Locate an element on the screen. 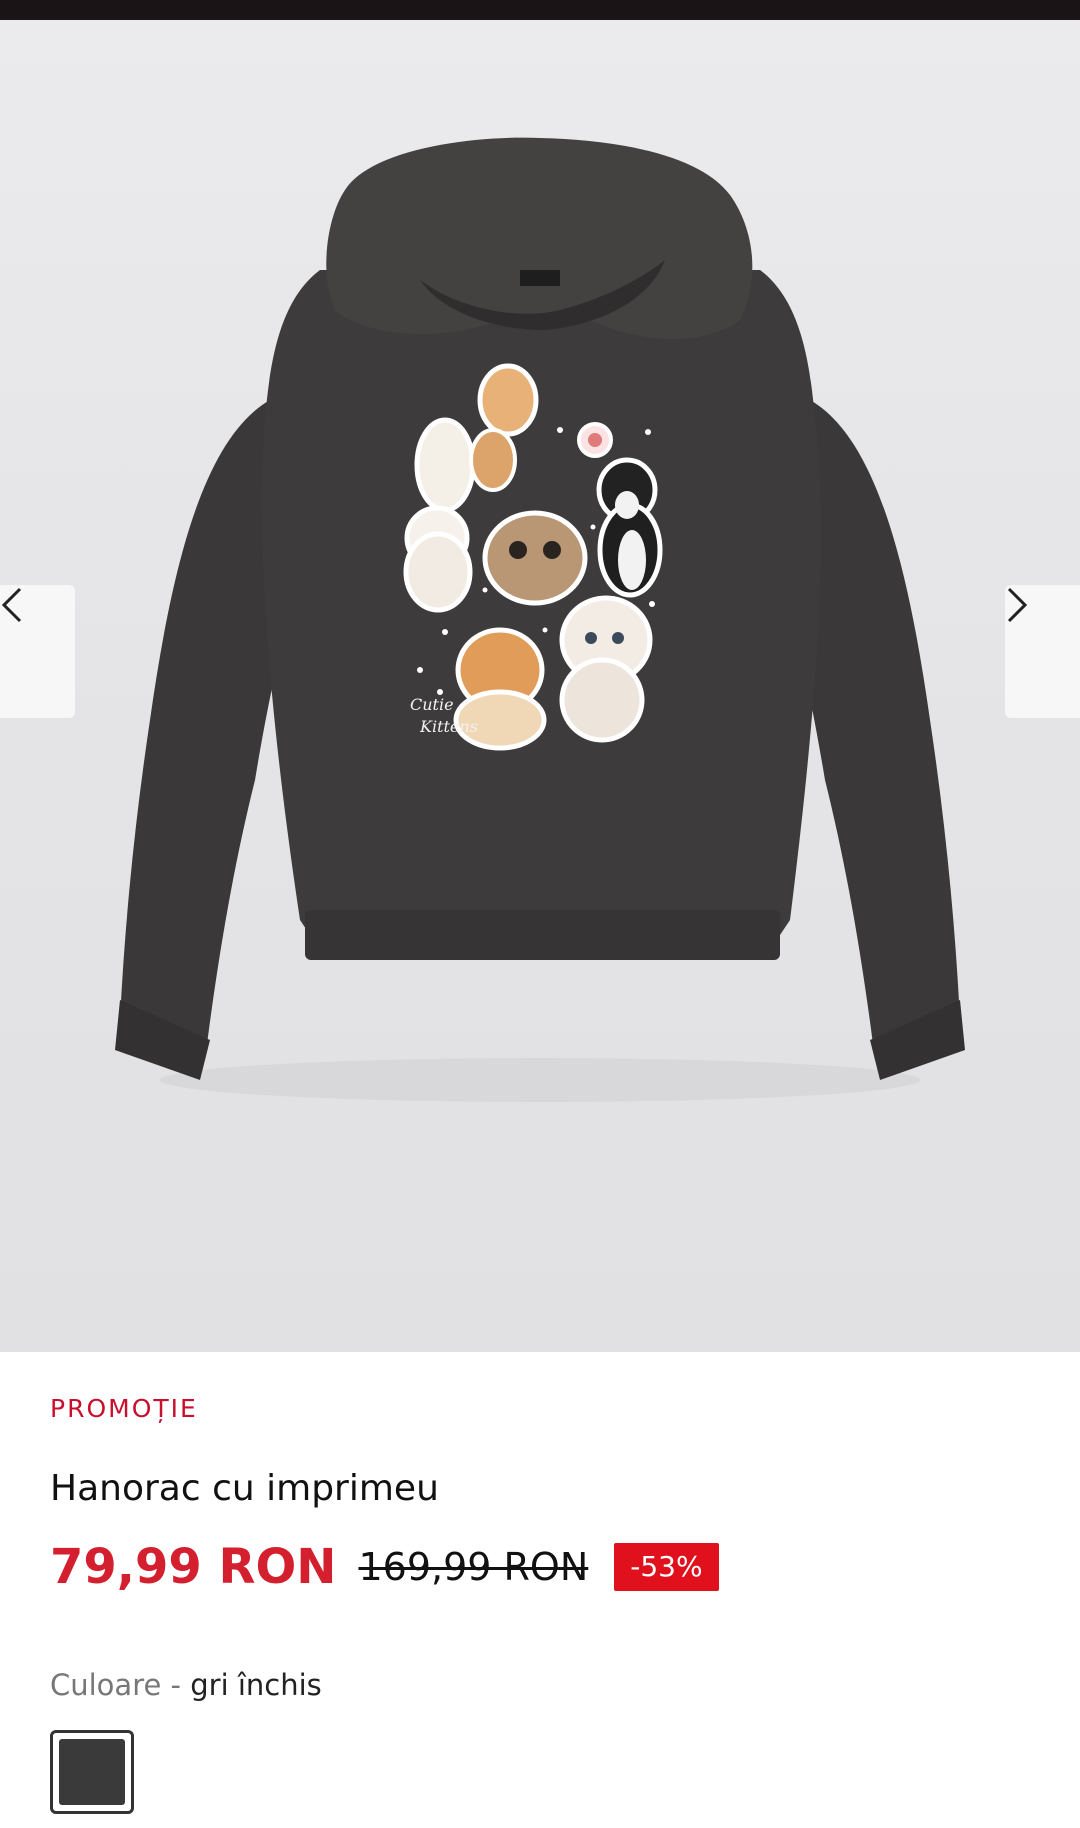  color-swatch-dark-gray is located at coordinates (92, 1772).